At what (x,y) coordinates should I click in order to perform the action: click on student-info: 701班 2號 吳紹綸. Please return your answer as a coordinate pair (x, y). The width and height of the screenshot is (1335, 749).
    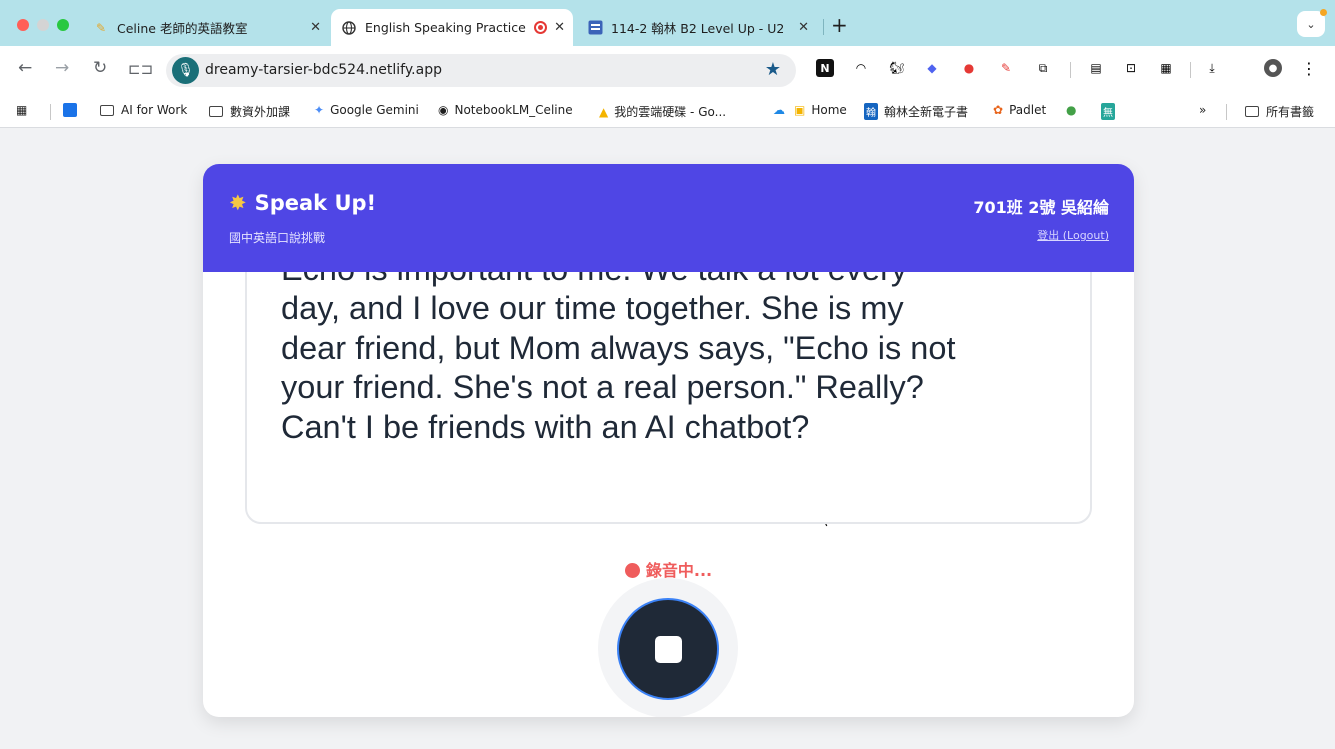
    Looking at the image, I should click on (1041, 207).